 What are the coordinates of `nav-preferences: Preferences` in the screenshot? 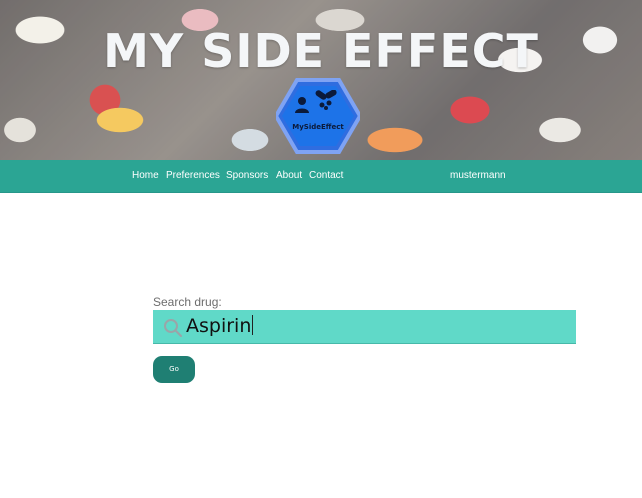 It's located at (193, 175).